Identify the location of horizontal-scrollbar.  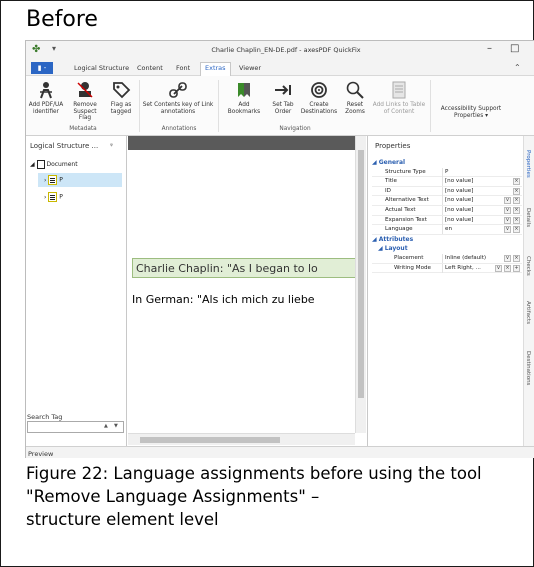
(241, 439).